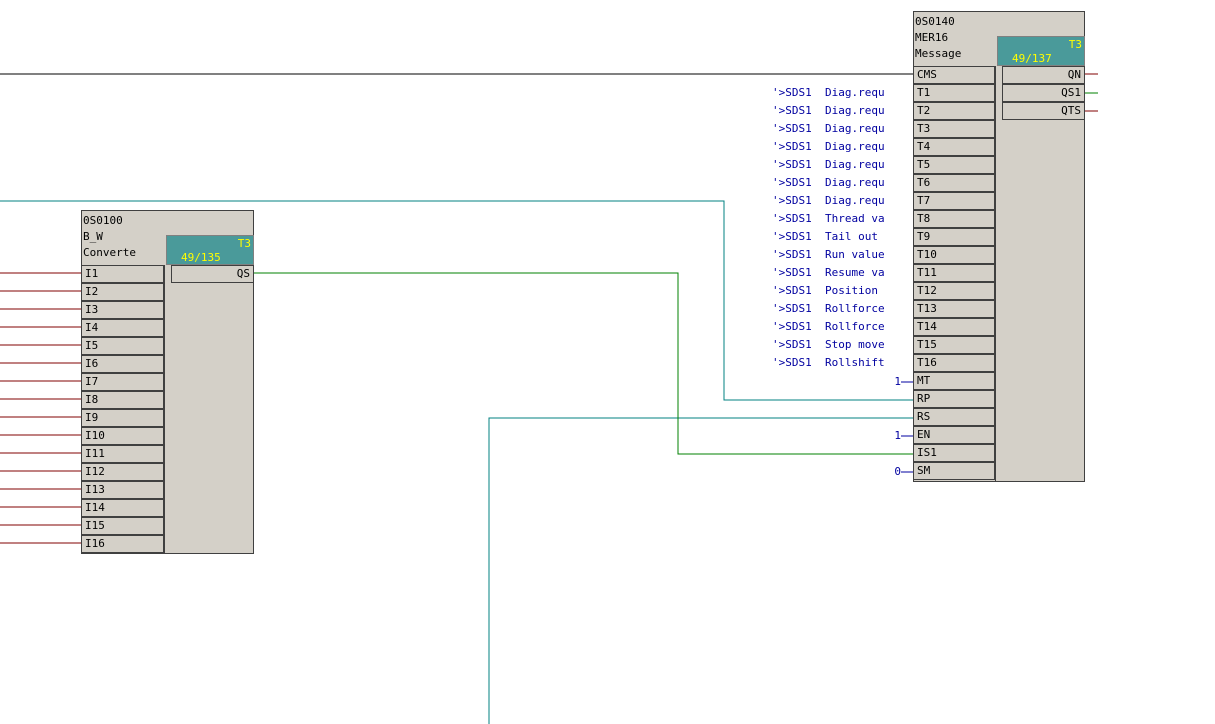  What do you see at coordinates (895, 472) in the screenshot?
I see `const-sm: 0` at bounding box center [895, 472].